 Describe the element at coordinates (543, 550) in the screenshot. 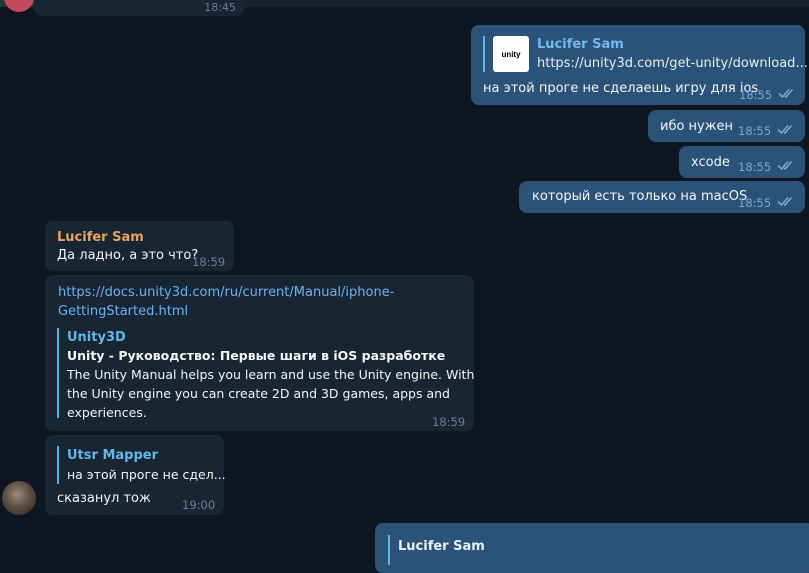

I see `reply-quote: Lucifer Sam` at that location.